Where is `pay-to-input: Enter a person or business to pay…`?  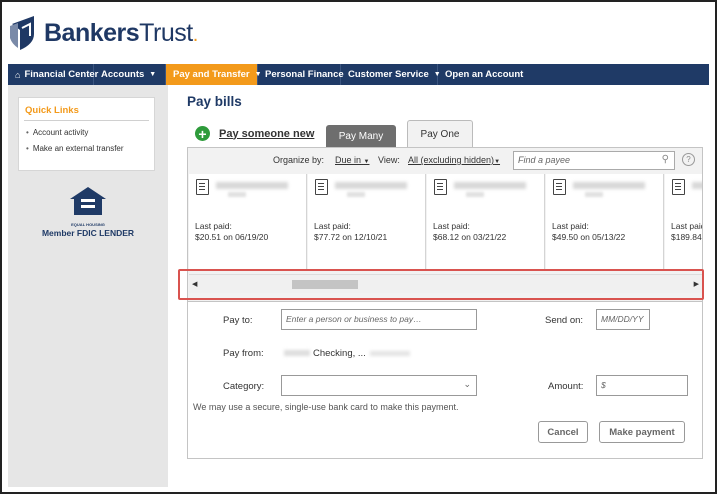 pay-to-input: Enter a person or business to pay… is located at coordinates (379, 319).